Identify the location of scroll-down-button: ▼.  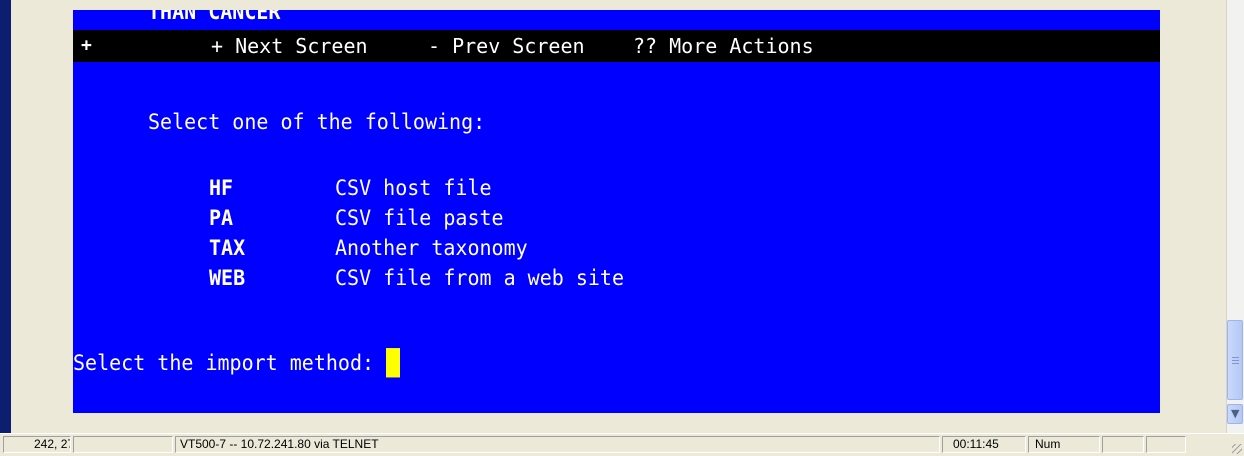
(1235, 414).